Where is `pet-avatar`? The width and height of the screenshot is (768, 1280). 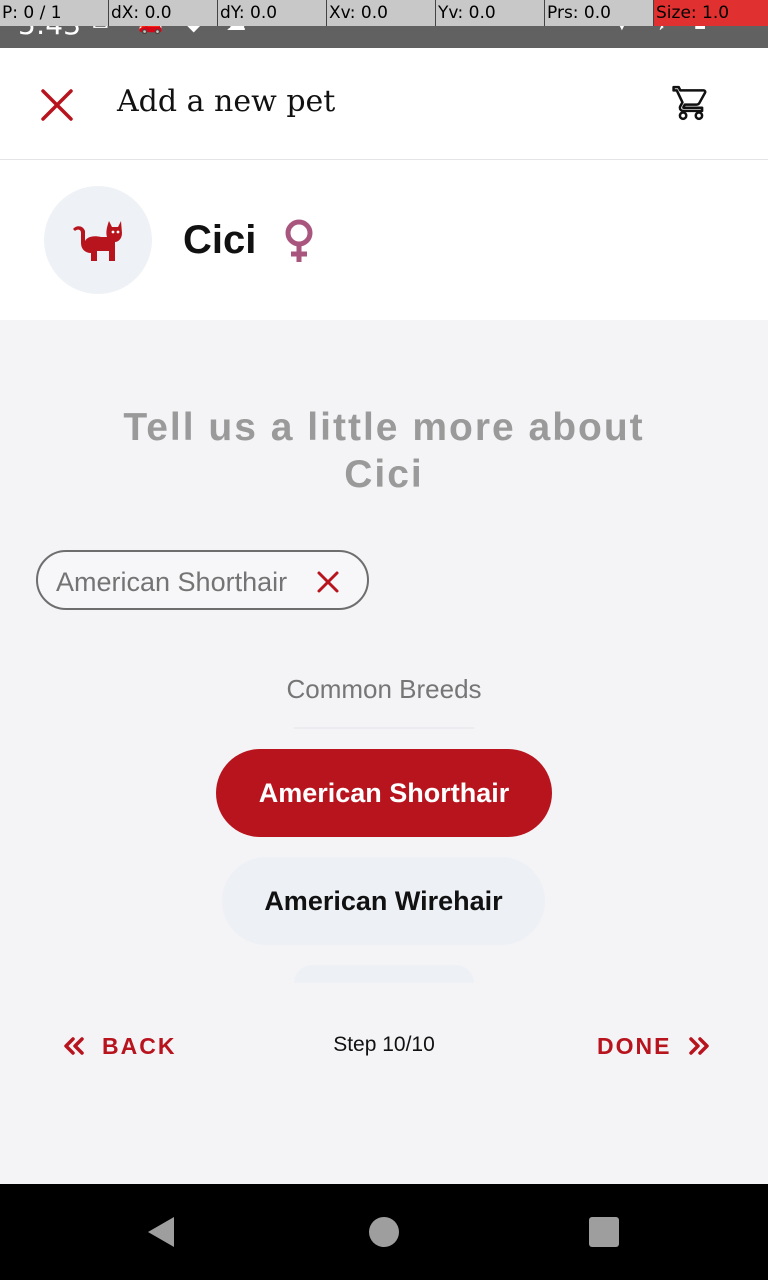
pet-avatar is located at coordinates (98, 240).